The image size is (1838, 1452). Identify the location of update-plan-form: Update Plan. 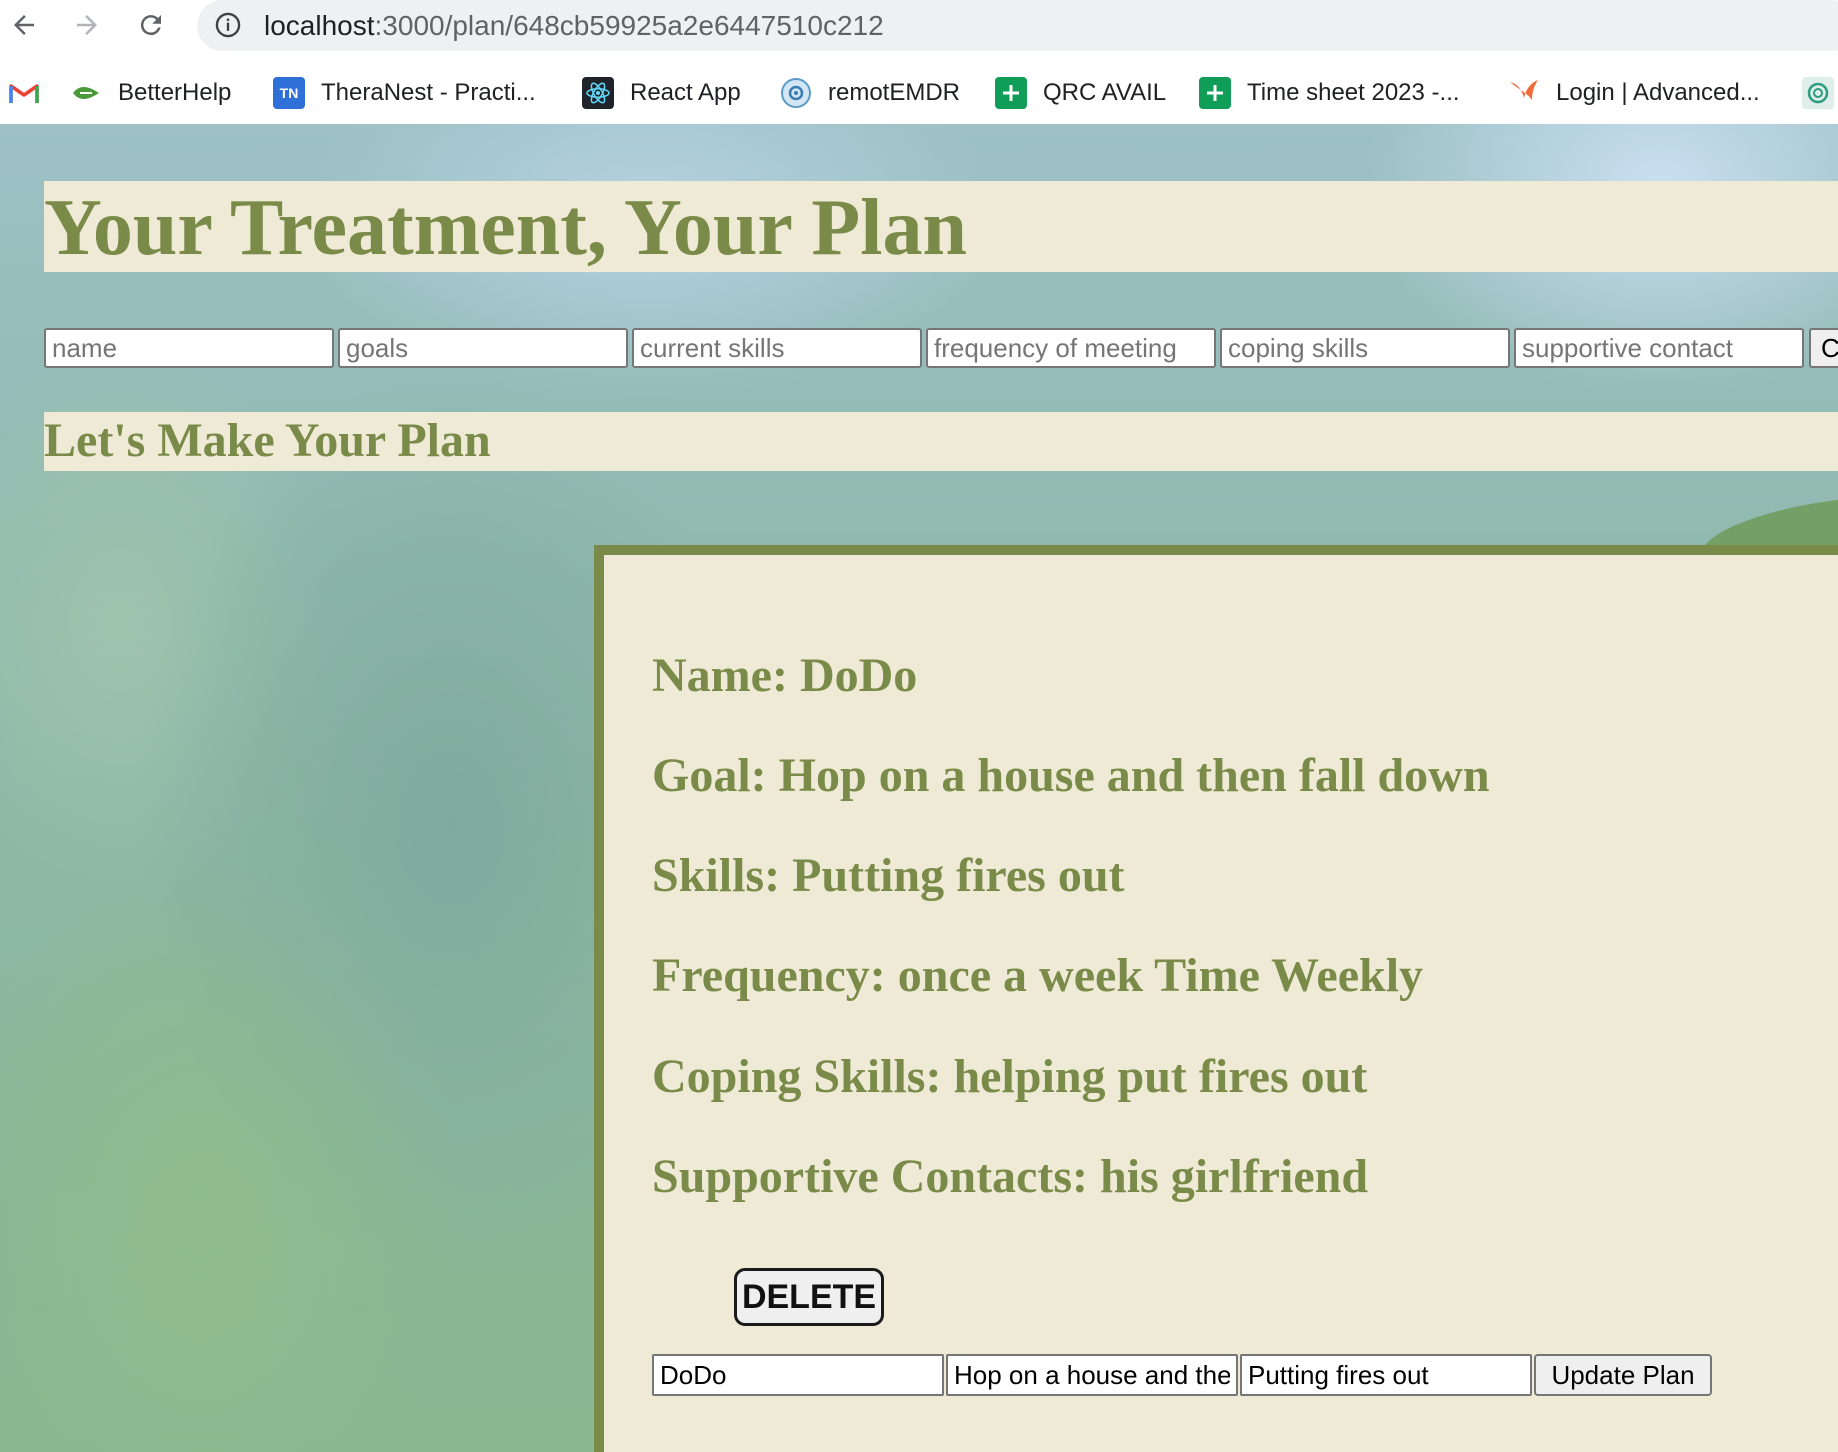
(1245, 1376).